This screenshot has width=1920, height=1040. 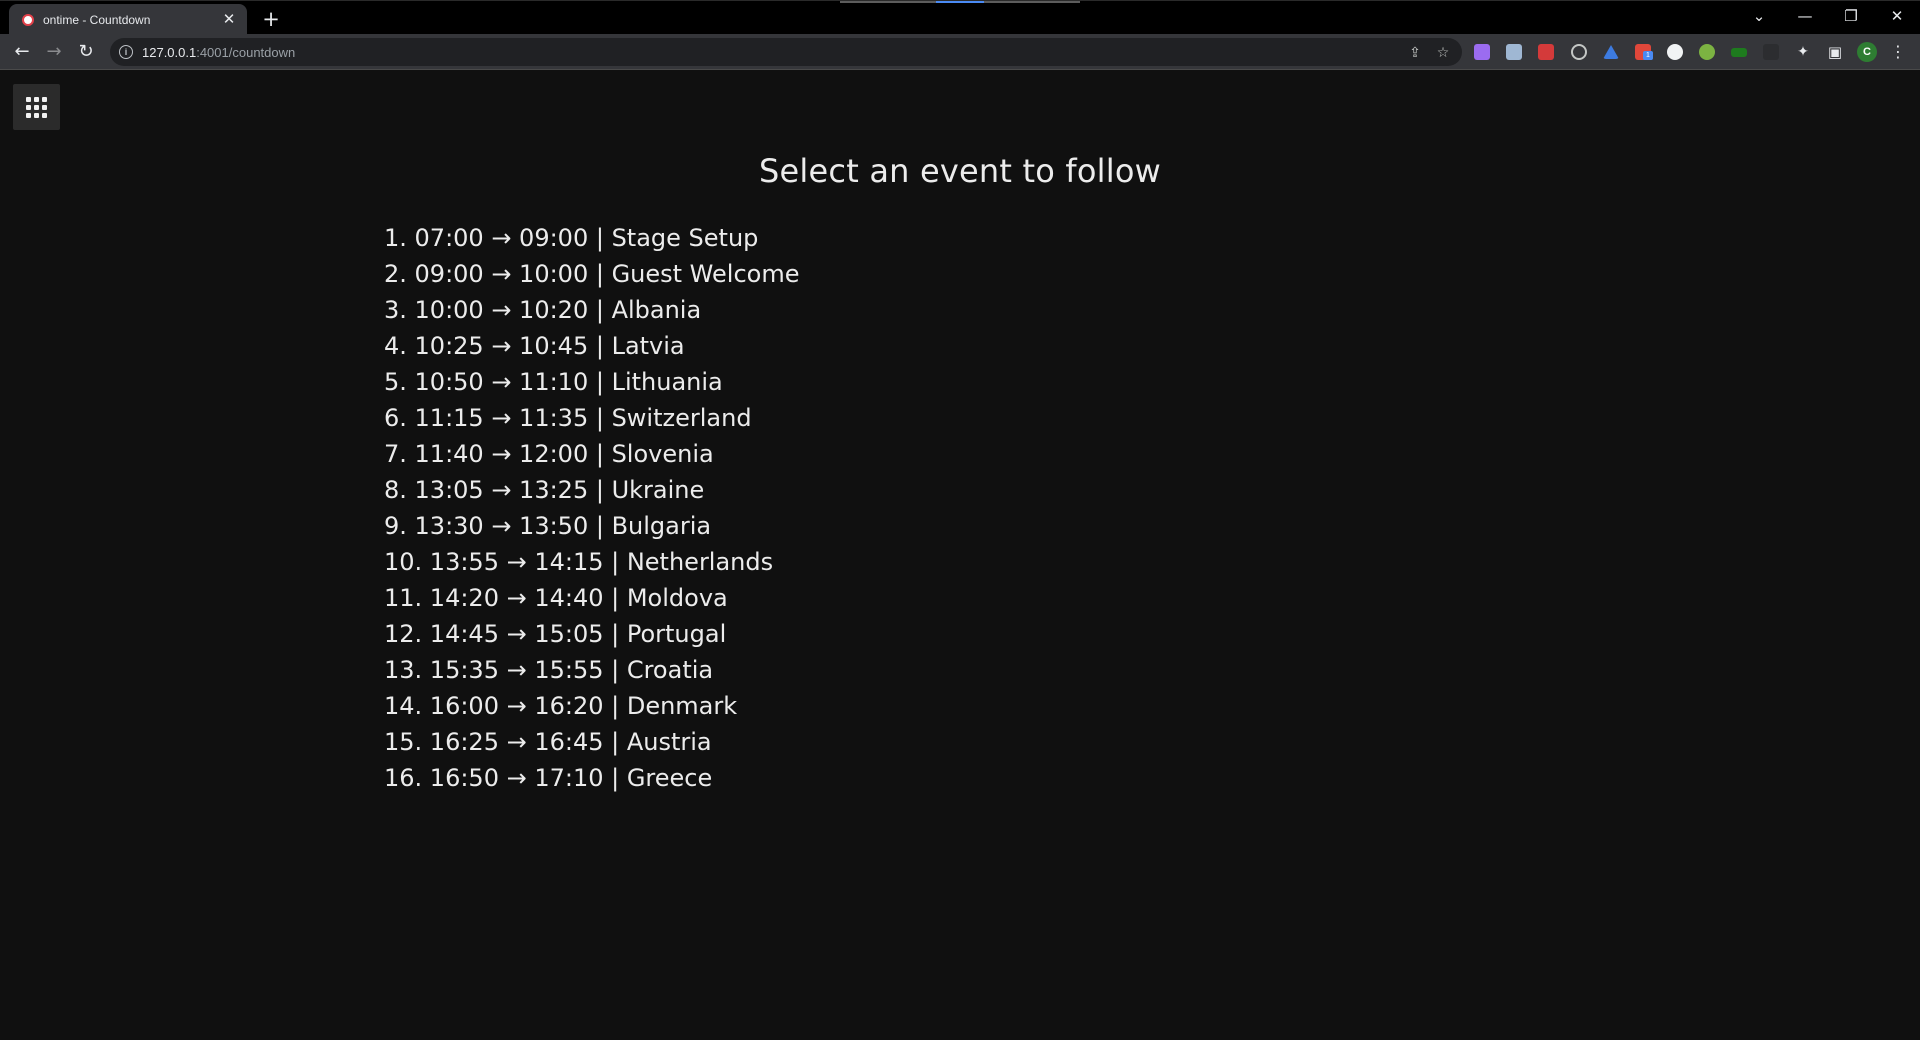 I want to click on address-bar: i 127.0.0.1:4001/countdown ⇪ ☆, so click(x=786, y=52).